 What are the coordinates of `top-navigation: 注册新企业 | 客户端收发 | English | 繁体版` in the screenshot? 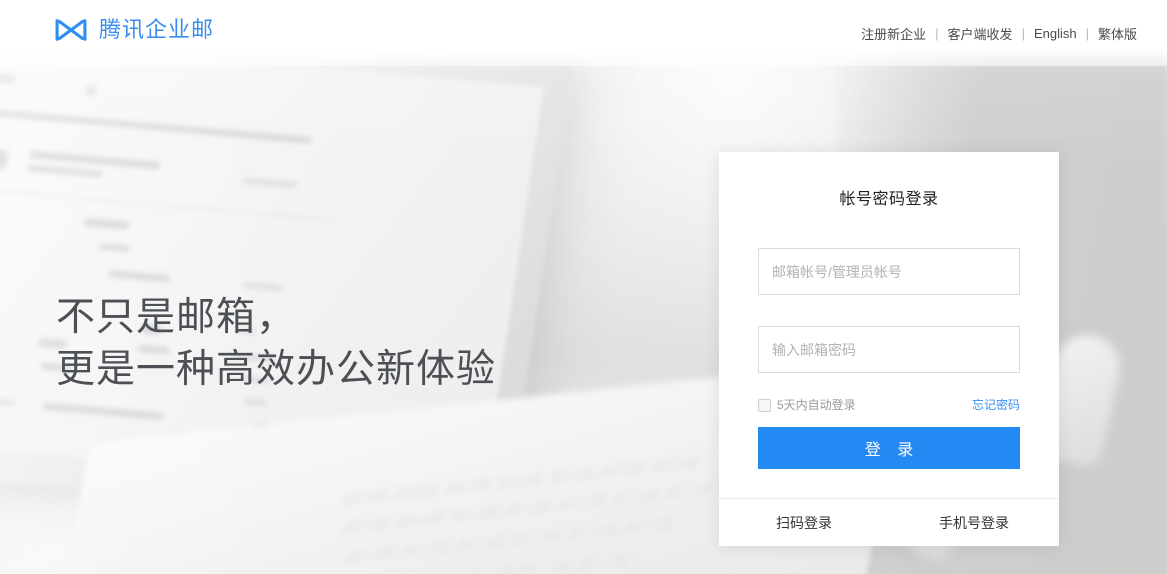 It's located at (999, 33).